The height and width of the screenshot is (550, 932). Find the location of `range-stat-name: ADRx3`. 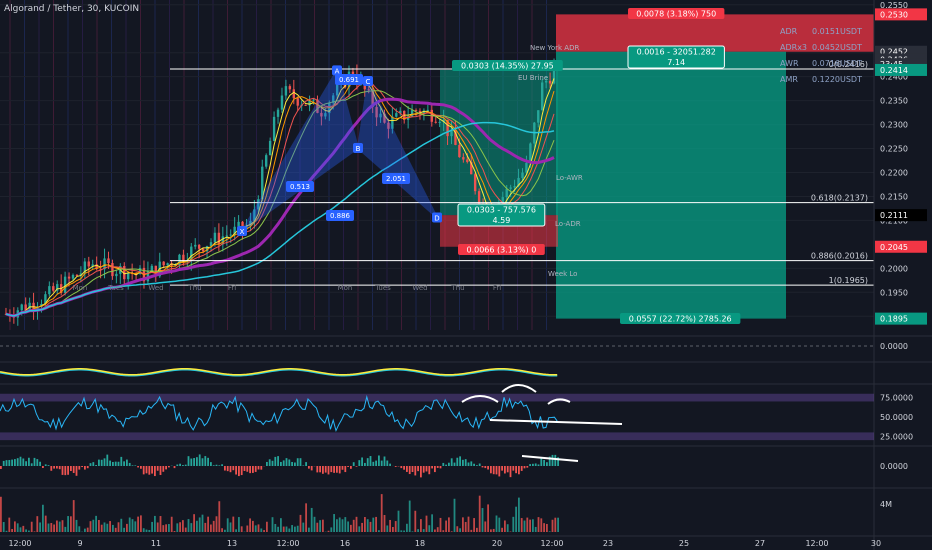

range-stat-name: ADRx3 is located at coordinates (793, 47).